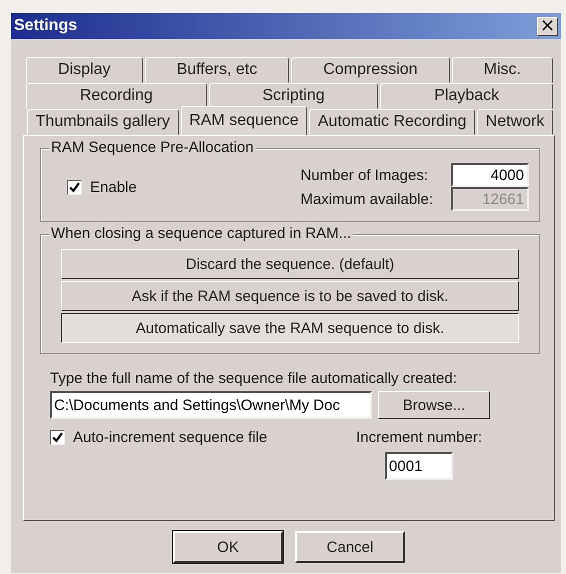 Image resolution: width=566 pixels, height=574 pixels. What do you see at coordinates (290, 328) in the screenshot?
I see `option-button: Automatically save the RAM sequence to disk.` at bounding box center [290, 328].